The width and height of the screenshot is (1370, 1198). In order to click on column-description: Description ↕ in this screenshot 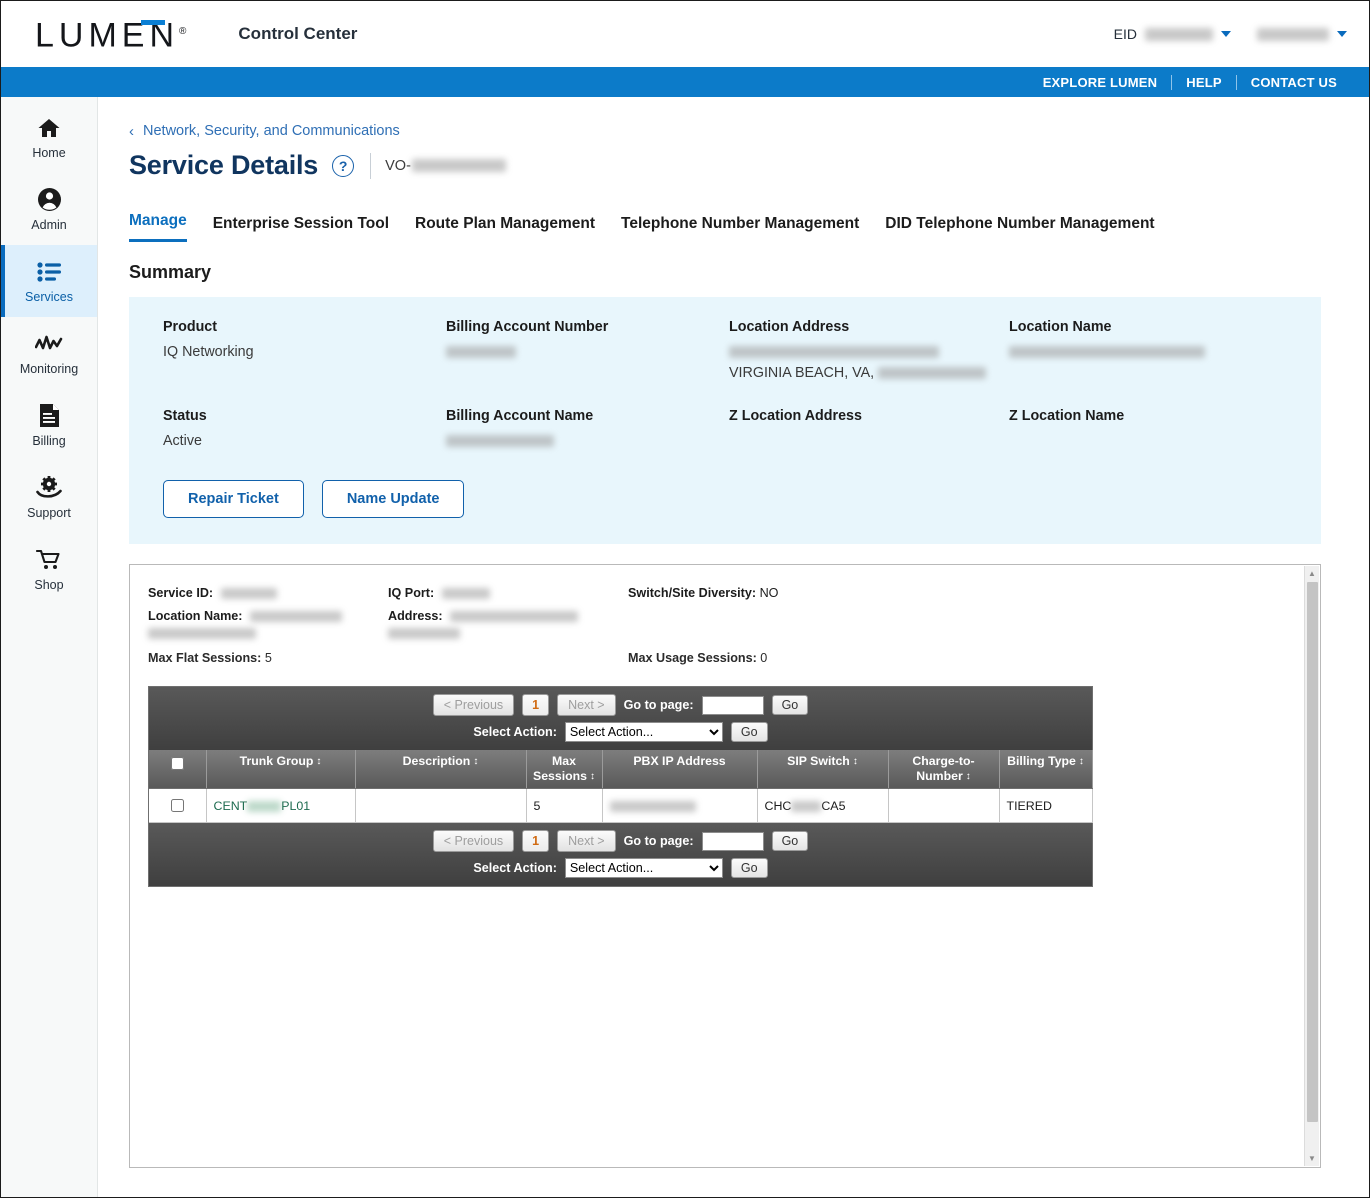, I will do `click(441, 769)`.